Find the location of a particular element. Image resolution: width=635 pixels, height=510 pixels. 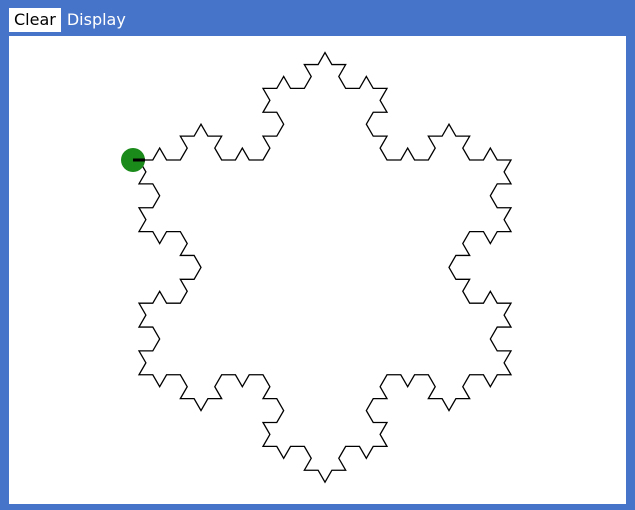

toolbar: Clear Display is located at coordinates (68, 20).